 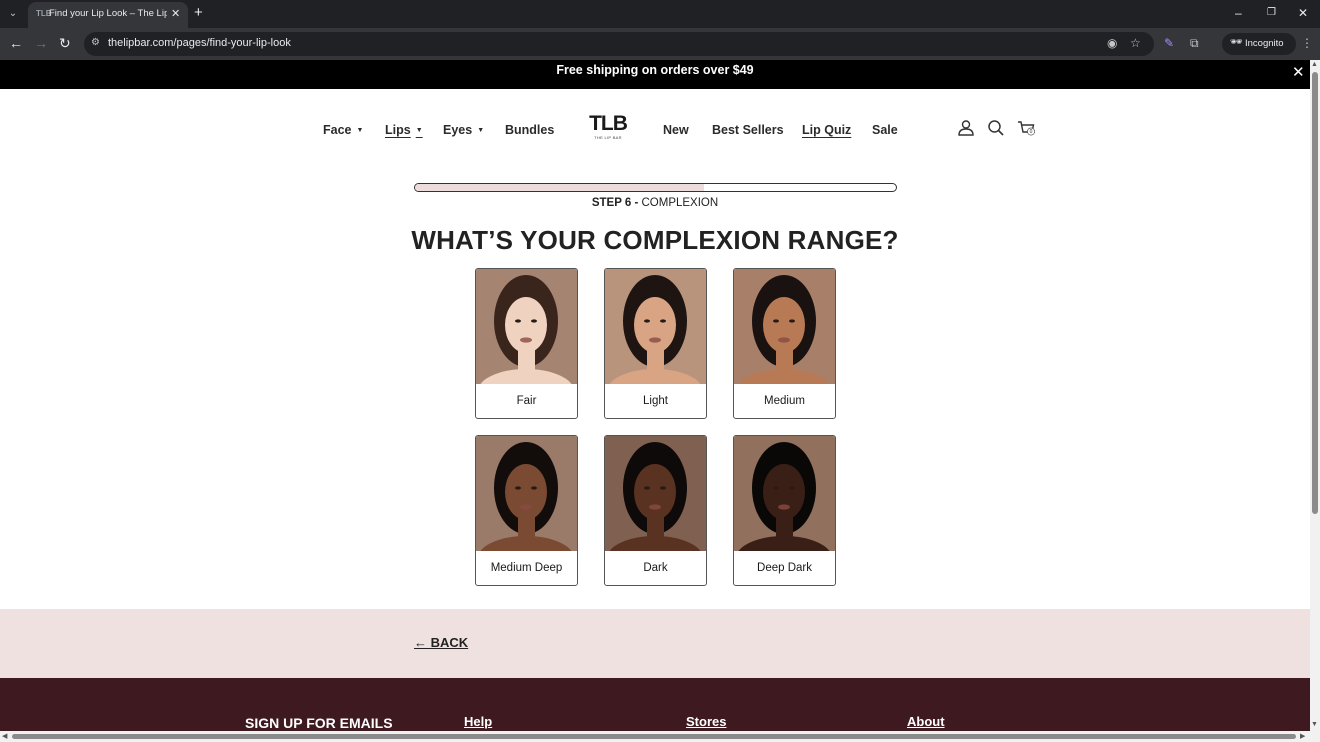 What do you see at coordinates (16, 43) in the screenshot?
I see `back-icon: ←` at bounding box center [16, 43].